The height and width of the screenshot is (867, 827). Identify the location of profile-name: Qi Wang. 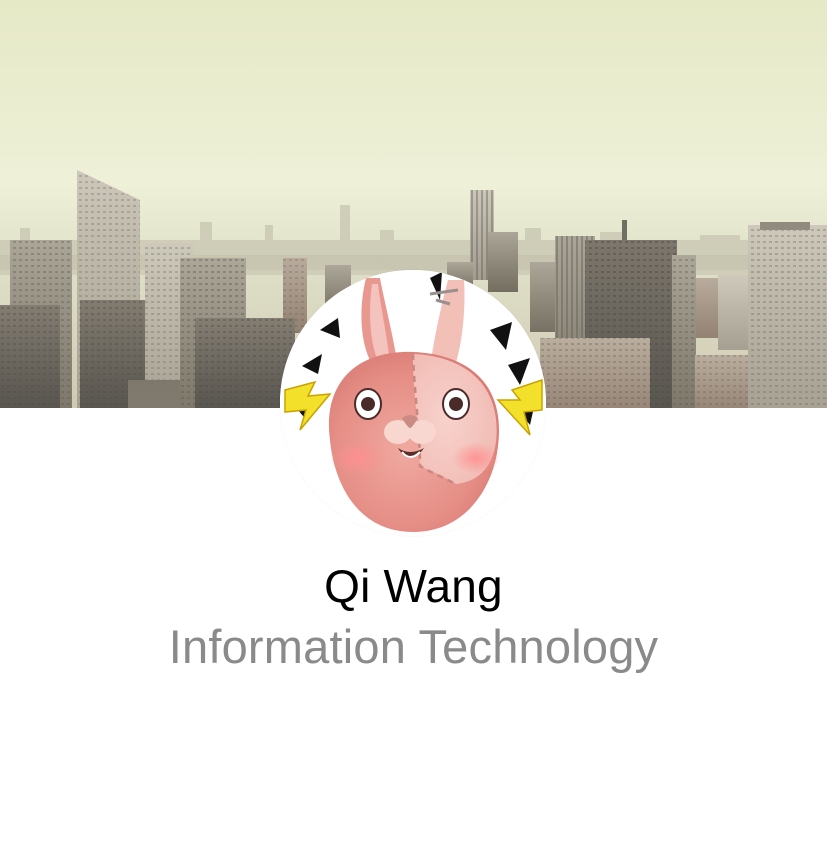
(413, 586).